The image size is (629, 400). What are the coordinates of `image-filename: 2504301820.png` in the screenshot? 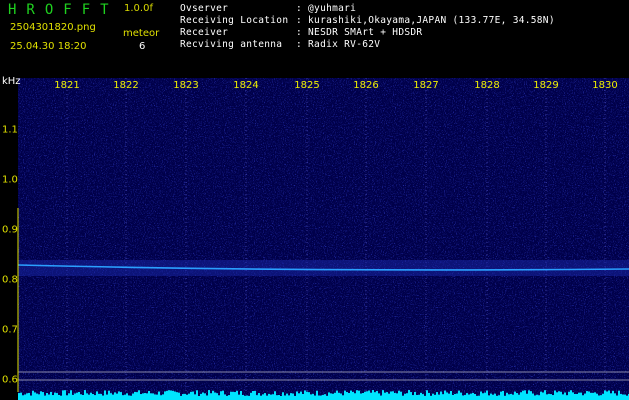 It's located at (53, 27).